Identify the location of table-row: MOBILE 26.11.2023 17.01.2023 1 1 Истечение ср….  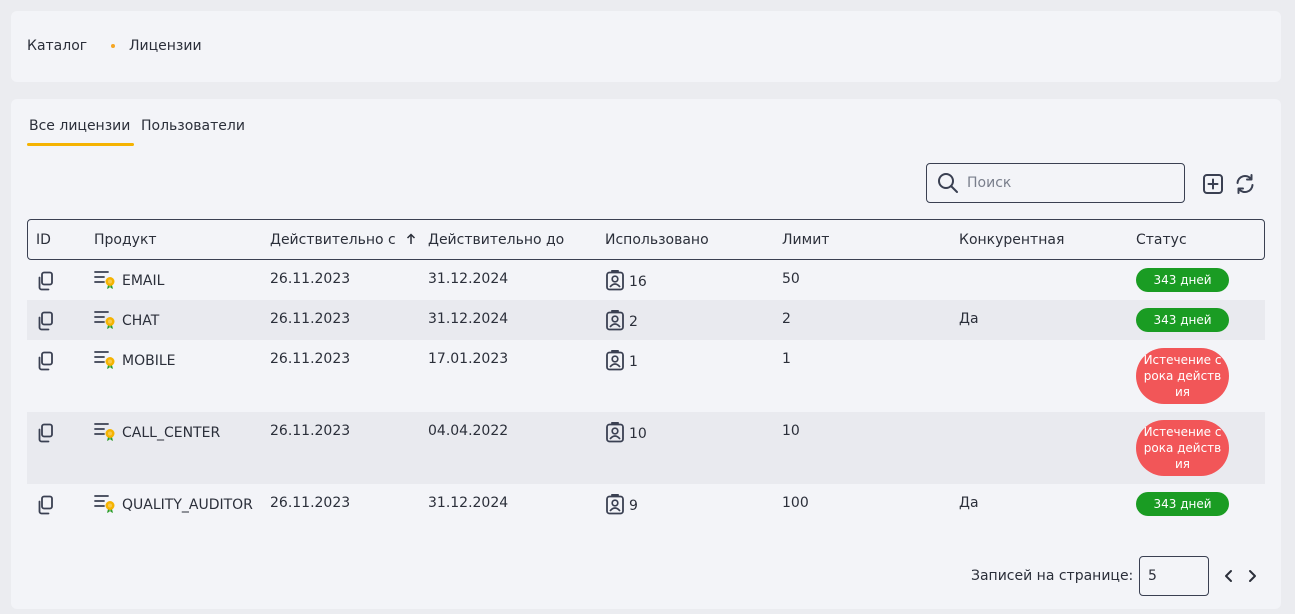
(646, 376).